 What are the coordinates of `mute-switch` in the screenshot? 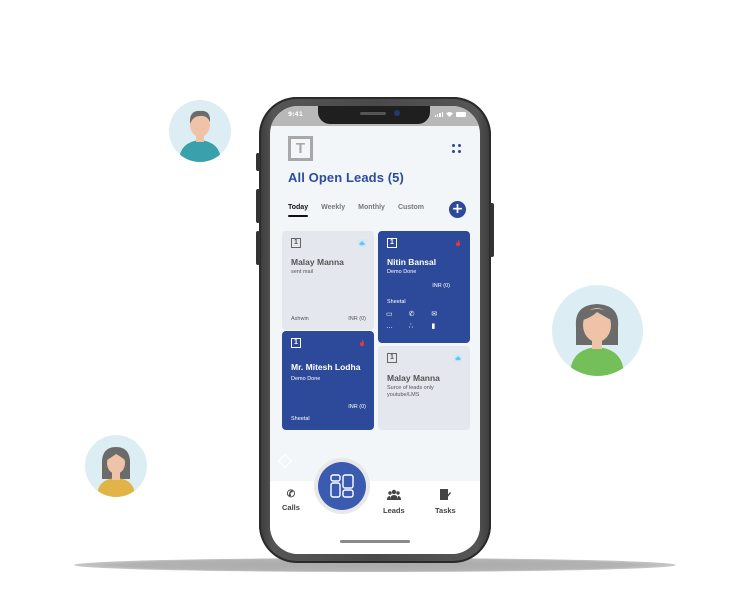 It's located at (258, 162).